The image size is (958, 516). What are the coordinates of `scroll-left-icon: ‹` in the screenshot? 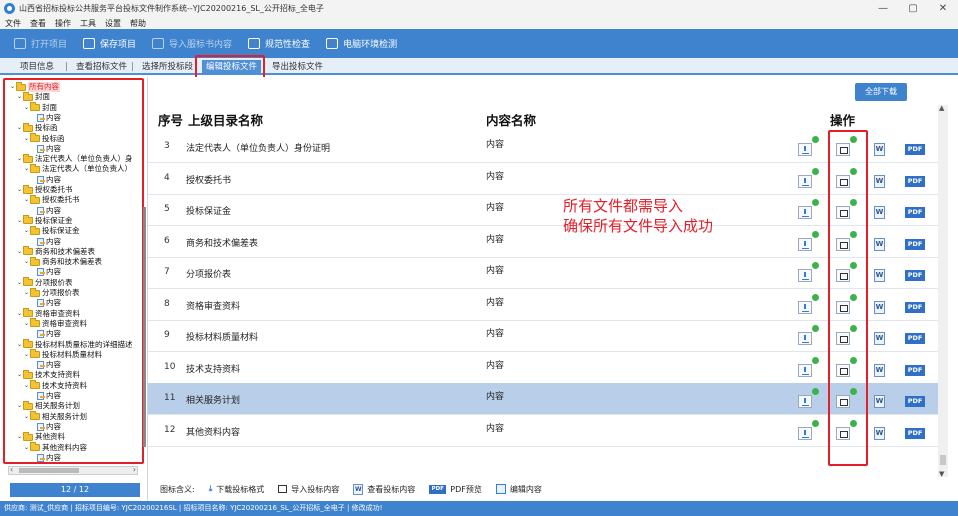 It's located at (11, 469).